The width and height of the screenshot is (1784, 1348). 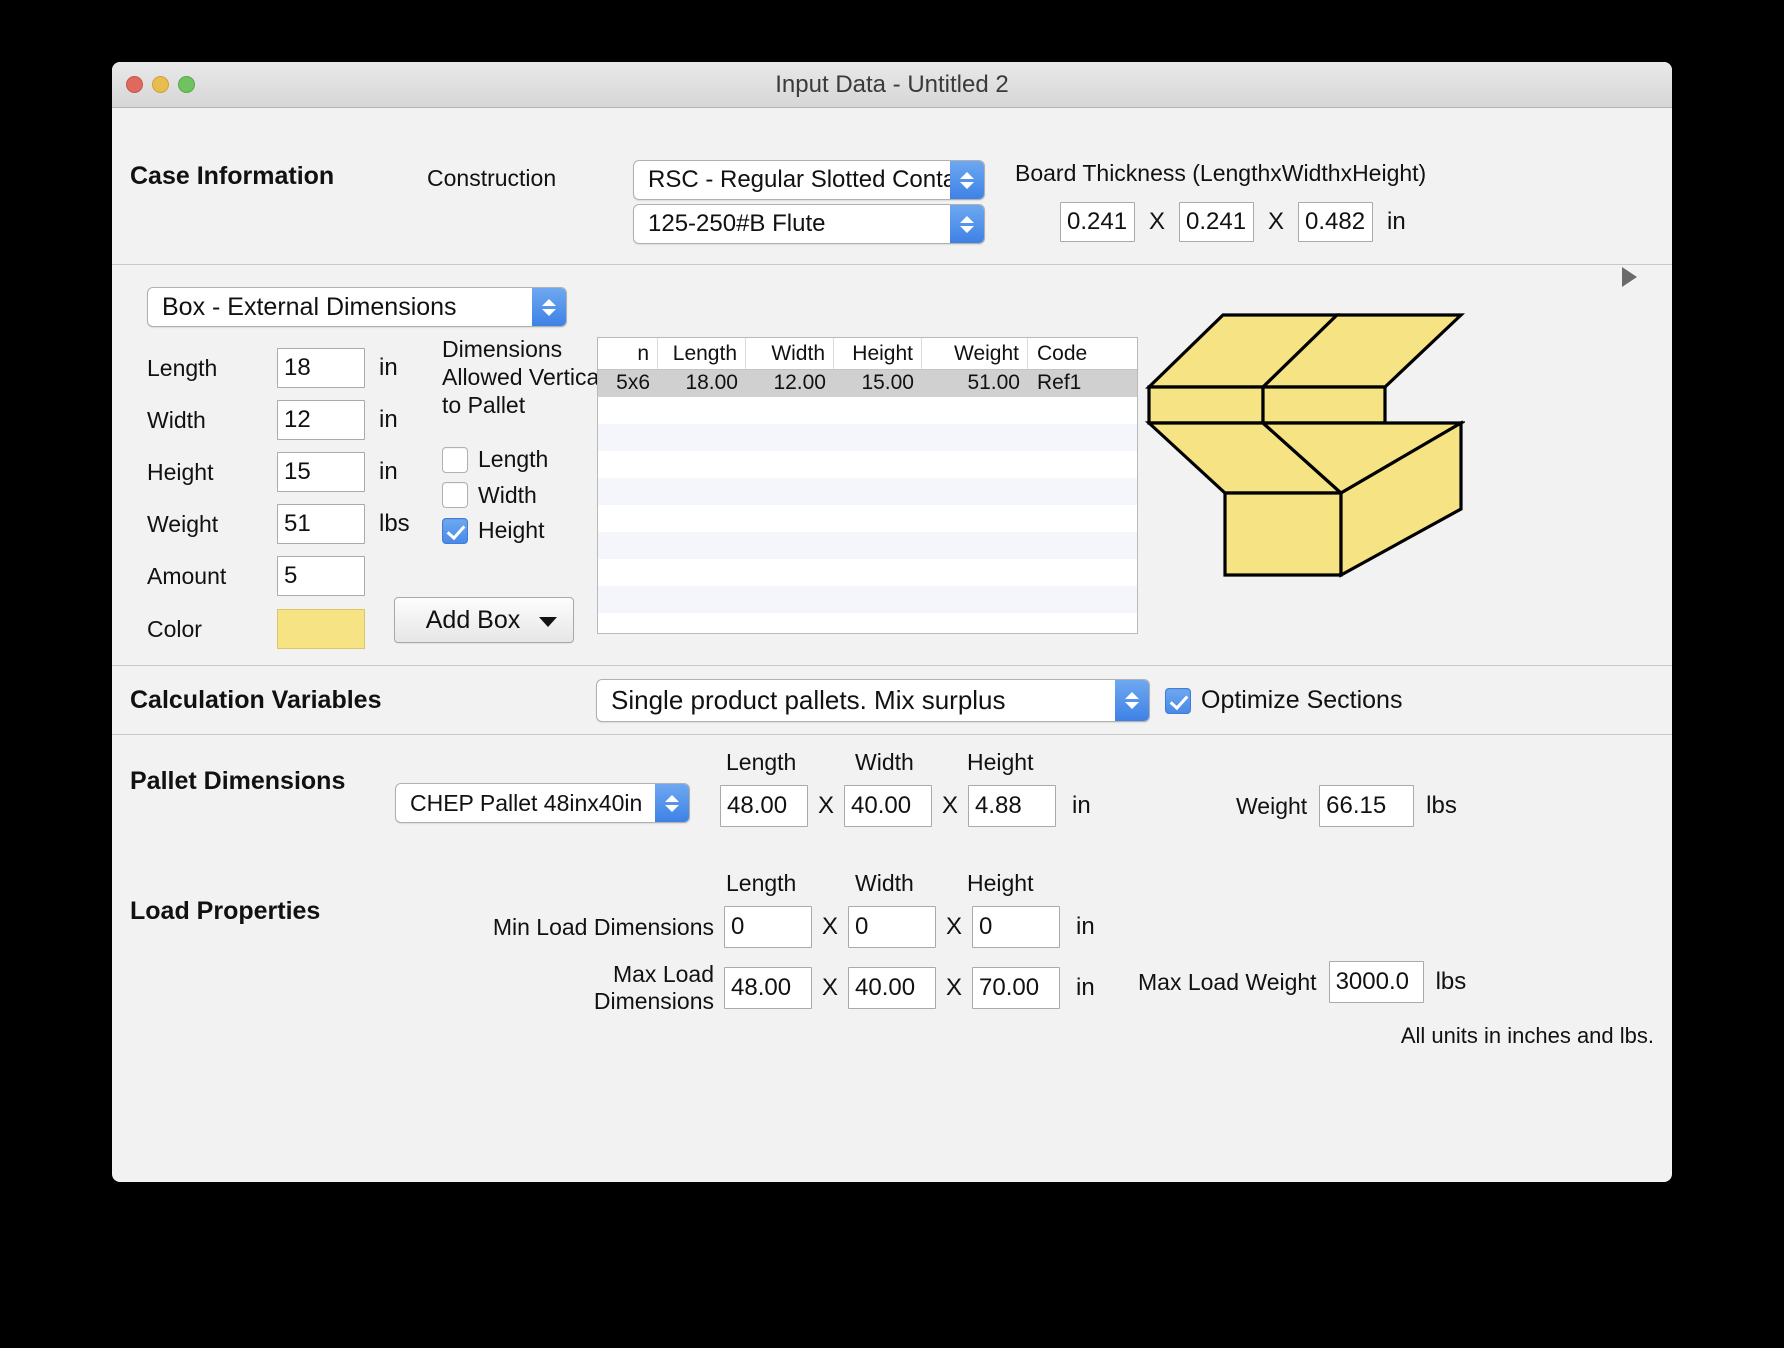 I want to click on max-load-weight-input, so click(x=1376, y=982).